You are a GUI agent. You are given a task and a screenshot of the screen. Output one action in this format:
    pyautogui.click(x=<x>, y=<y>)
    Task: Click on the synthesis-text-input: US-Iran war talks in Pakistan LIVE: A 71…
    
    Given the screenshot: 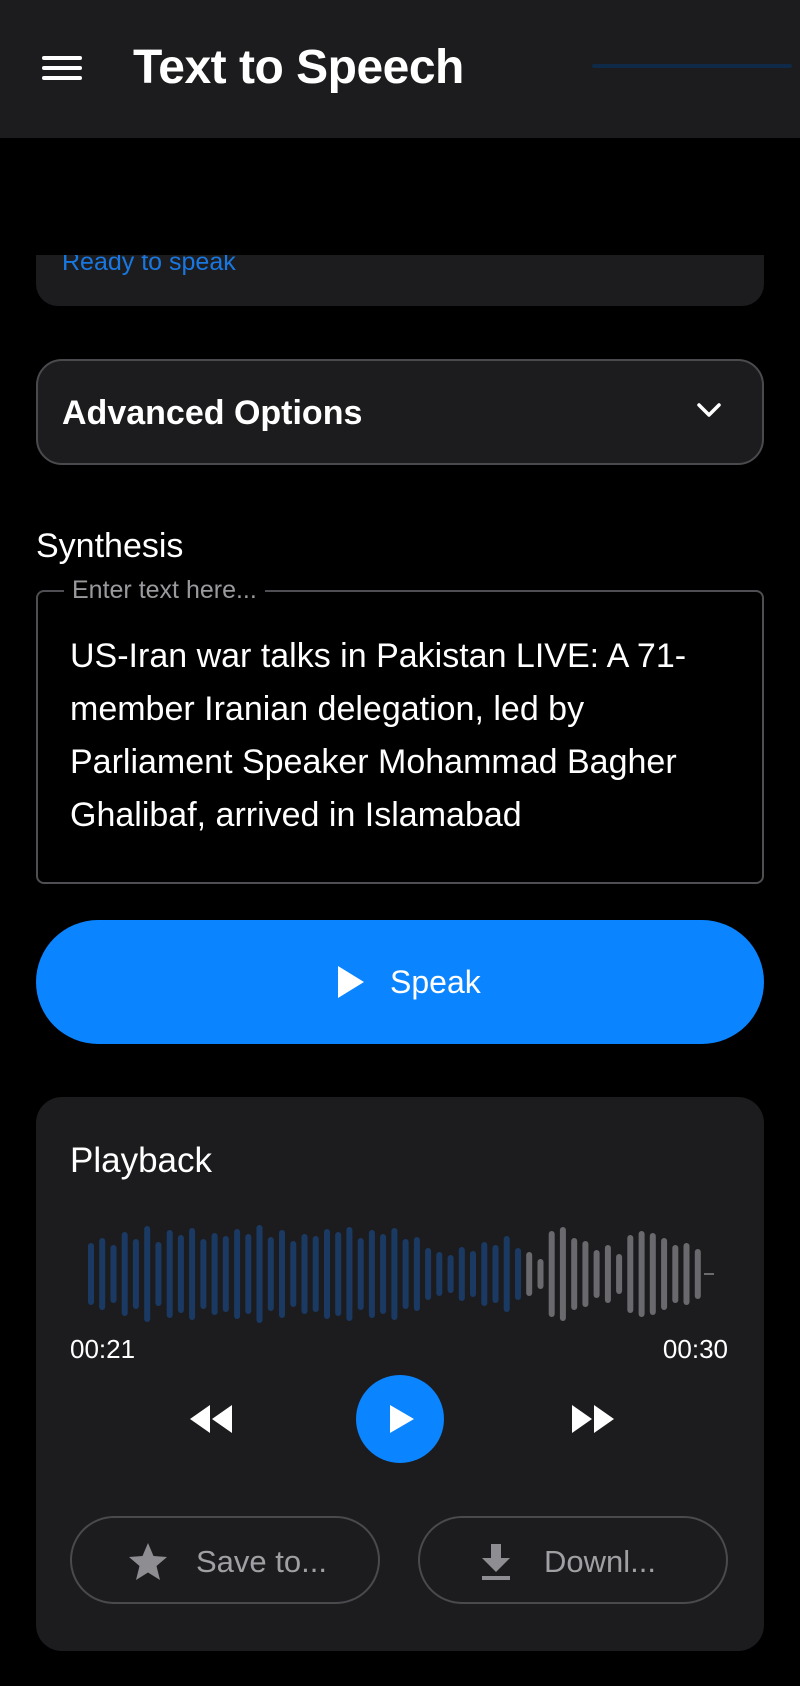 What is the action you would take?
    pyautogui.click(x=410, y=736)
    